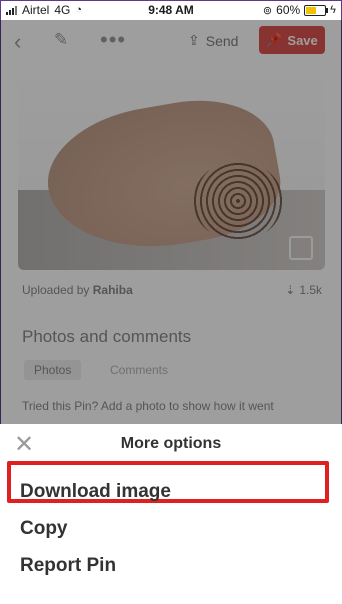 The height and width of the screenshot is (604, 342). I want to click on charging-icon: ϟ, so click(333, 10).